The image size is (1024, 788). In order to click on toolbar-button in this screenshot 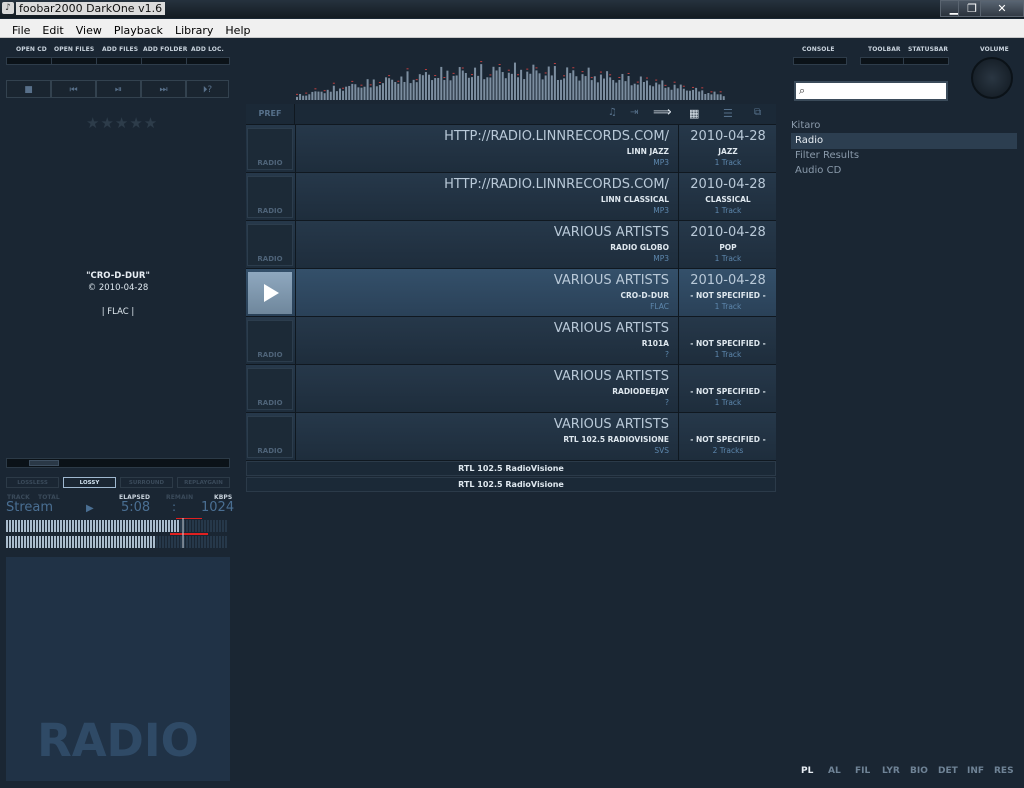, I will do `click(882, 61)`.